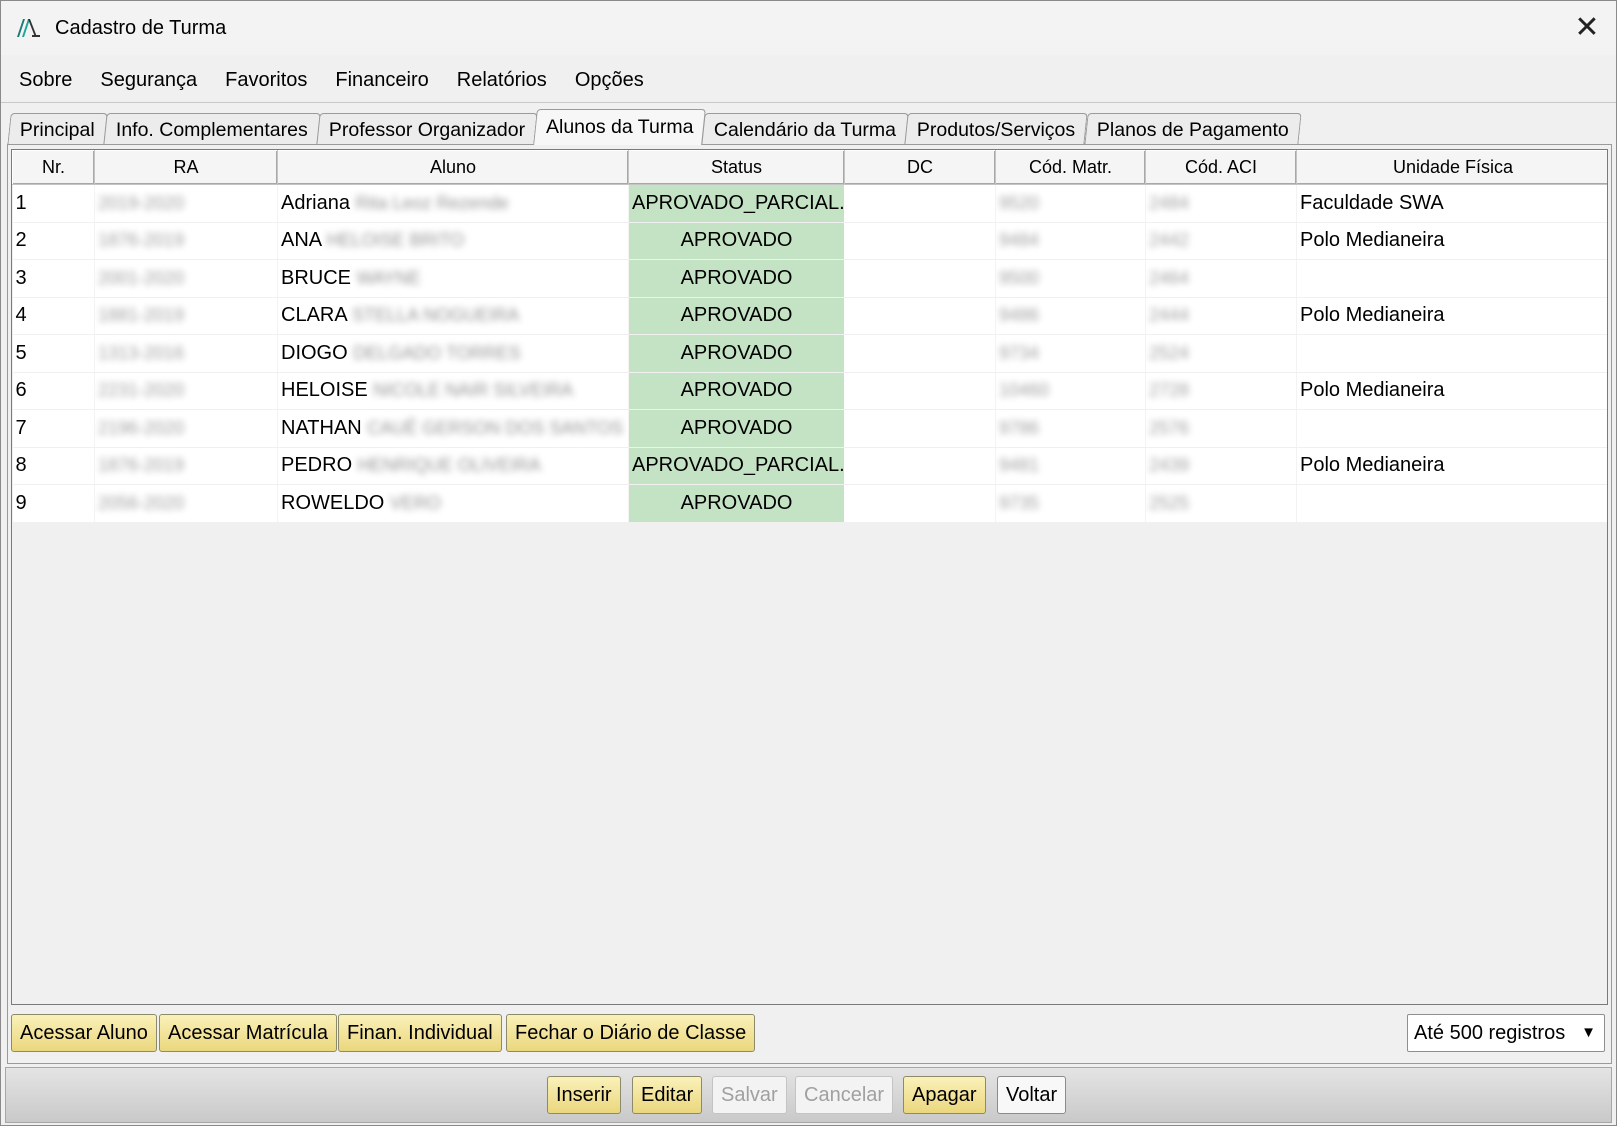  I want to click on ra-value: 2056-2020, so click(141, 502).